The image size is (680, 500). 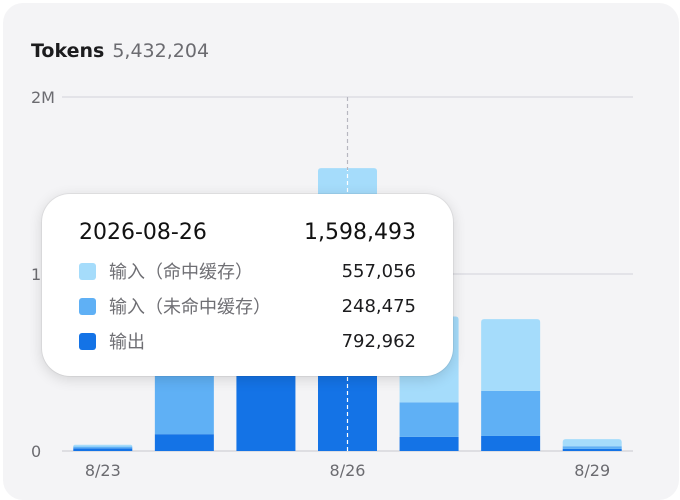 I want to click on output-label: 输出, so click(x=127, y=342).